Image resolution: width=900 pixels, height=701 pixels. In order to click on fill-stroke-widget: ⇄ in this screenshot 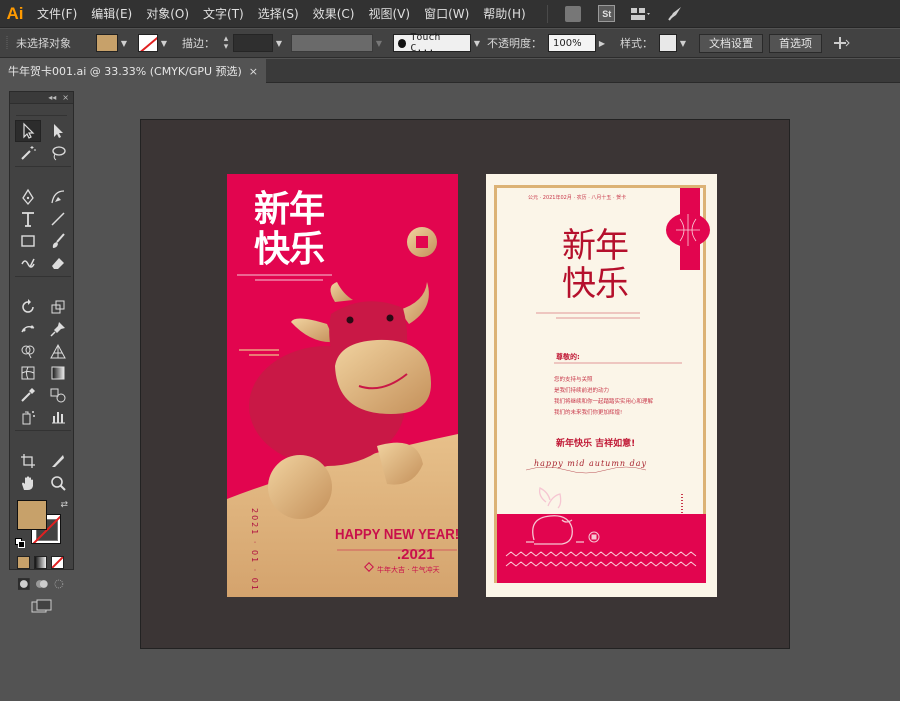, I will do `click(42, 526)`.